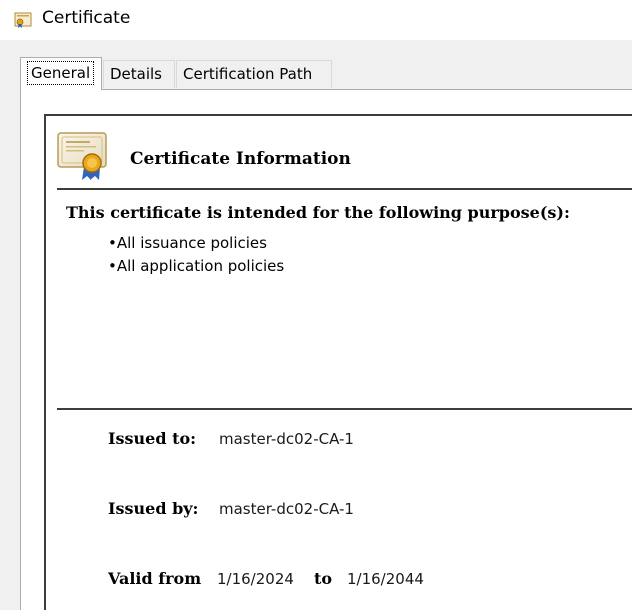  I want to click on tab-general-label: General, so click(61, 73).